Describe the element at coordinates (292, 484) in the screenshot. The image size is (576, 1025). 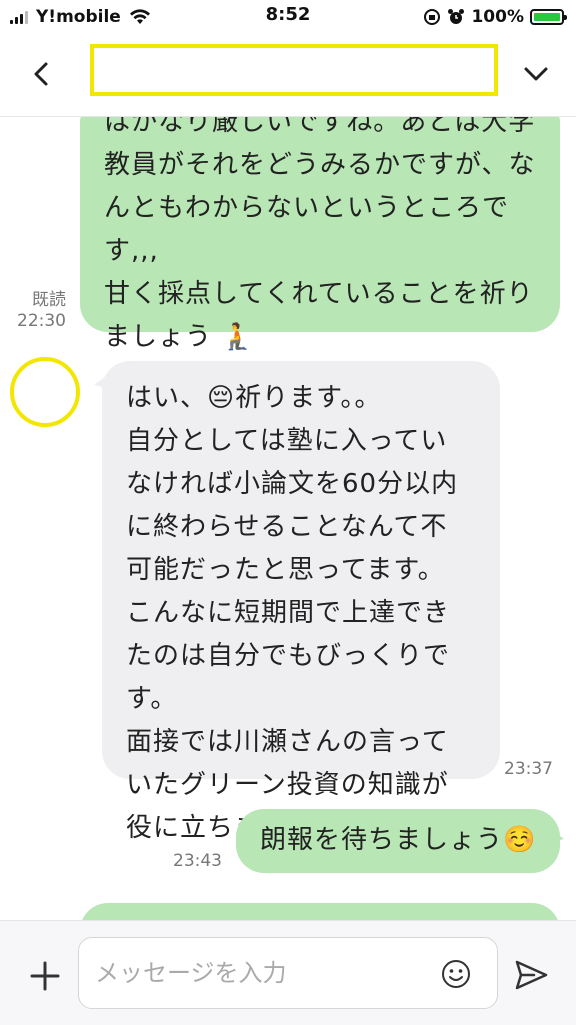
I see `message-line: なければ小論文を60分以内` at that location.